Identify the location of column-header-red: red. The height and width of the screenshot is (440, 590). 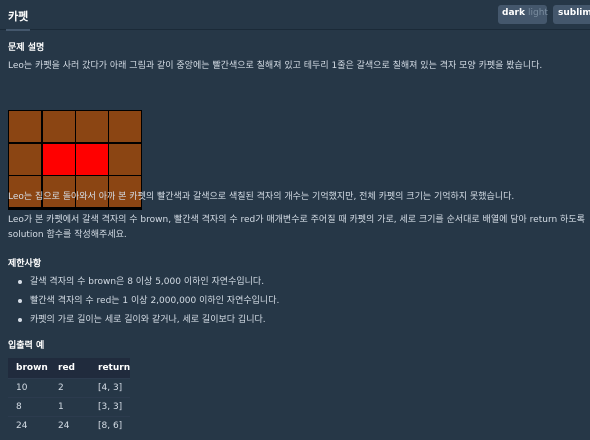
(70, 368).